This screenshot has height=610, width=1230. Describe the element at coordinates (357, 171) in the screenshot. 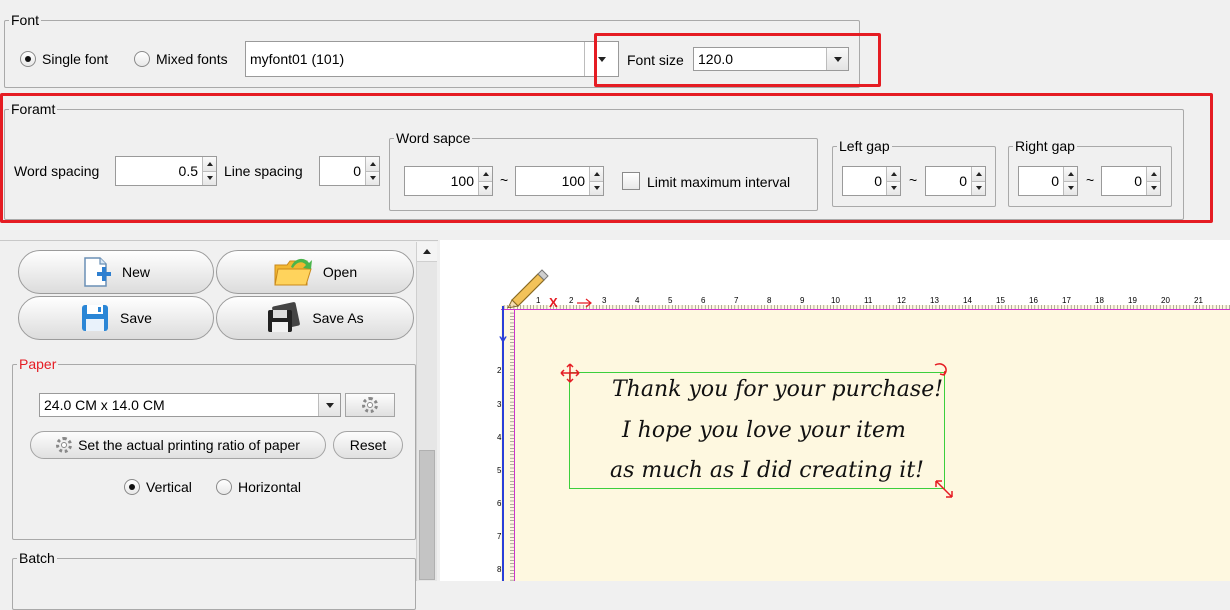

I see `line-spacing-value: 0` at that location.